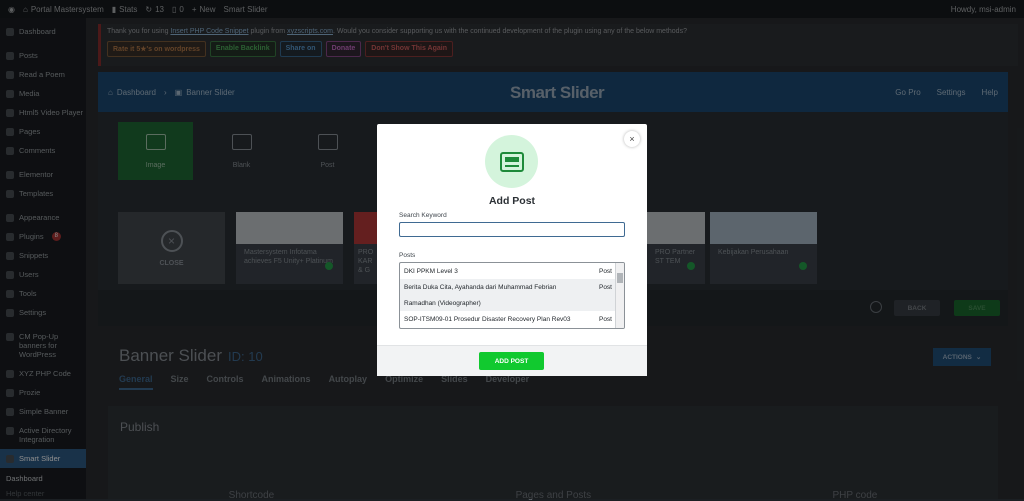 The image size is (1024, 501). Describe the element at coordinates (512, 271) in the screenshot. I see `post-row: DKI PPKM Level 3 Post` at that location.